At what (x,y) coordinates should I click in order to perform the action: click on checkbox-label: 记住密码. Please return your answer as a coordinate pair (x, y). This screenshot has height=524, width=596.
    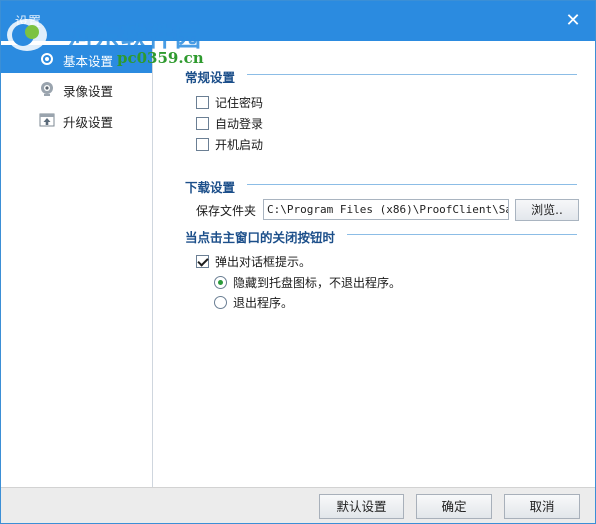
    Looking at the image, I should click on (239, 102).